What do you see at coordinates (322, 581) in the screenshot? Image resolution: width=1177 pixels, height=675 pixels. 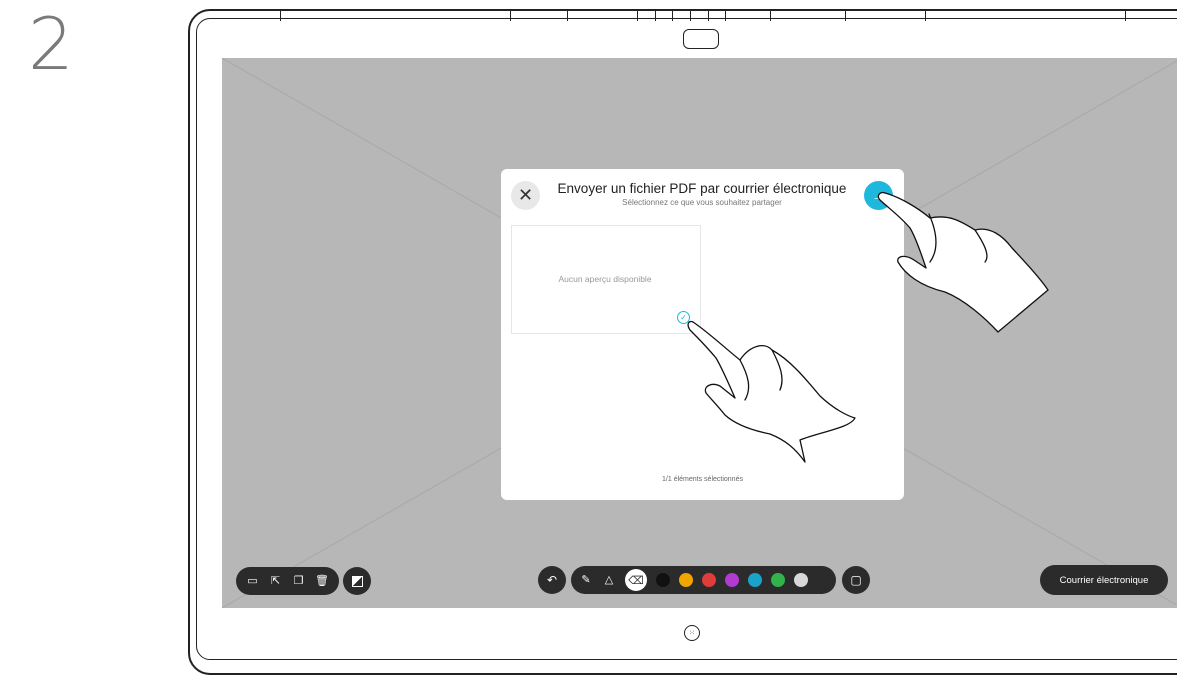 I see `trash-icon: 🗑` at bounding box center [322, 581].